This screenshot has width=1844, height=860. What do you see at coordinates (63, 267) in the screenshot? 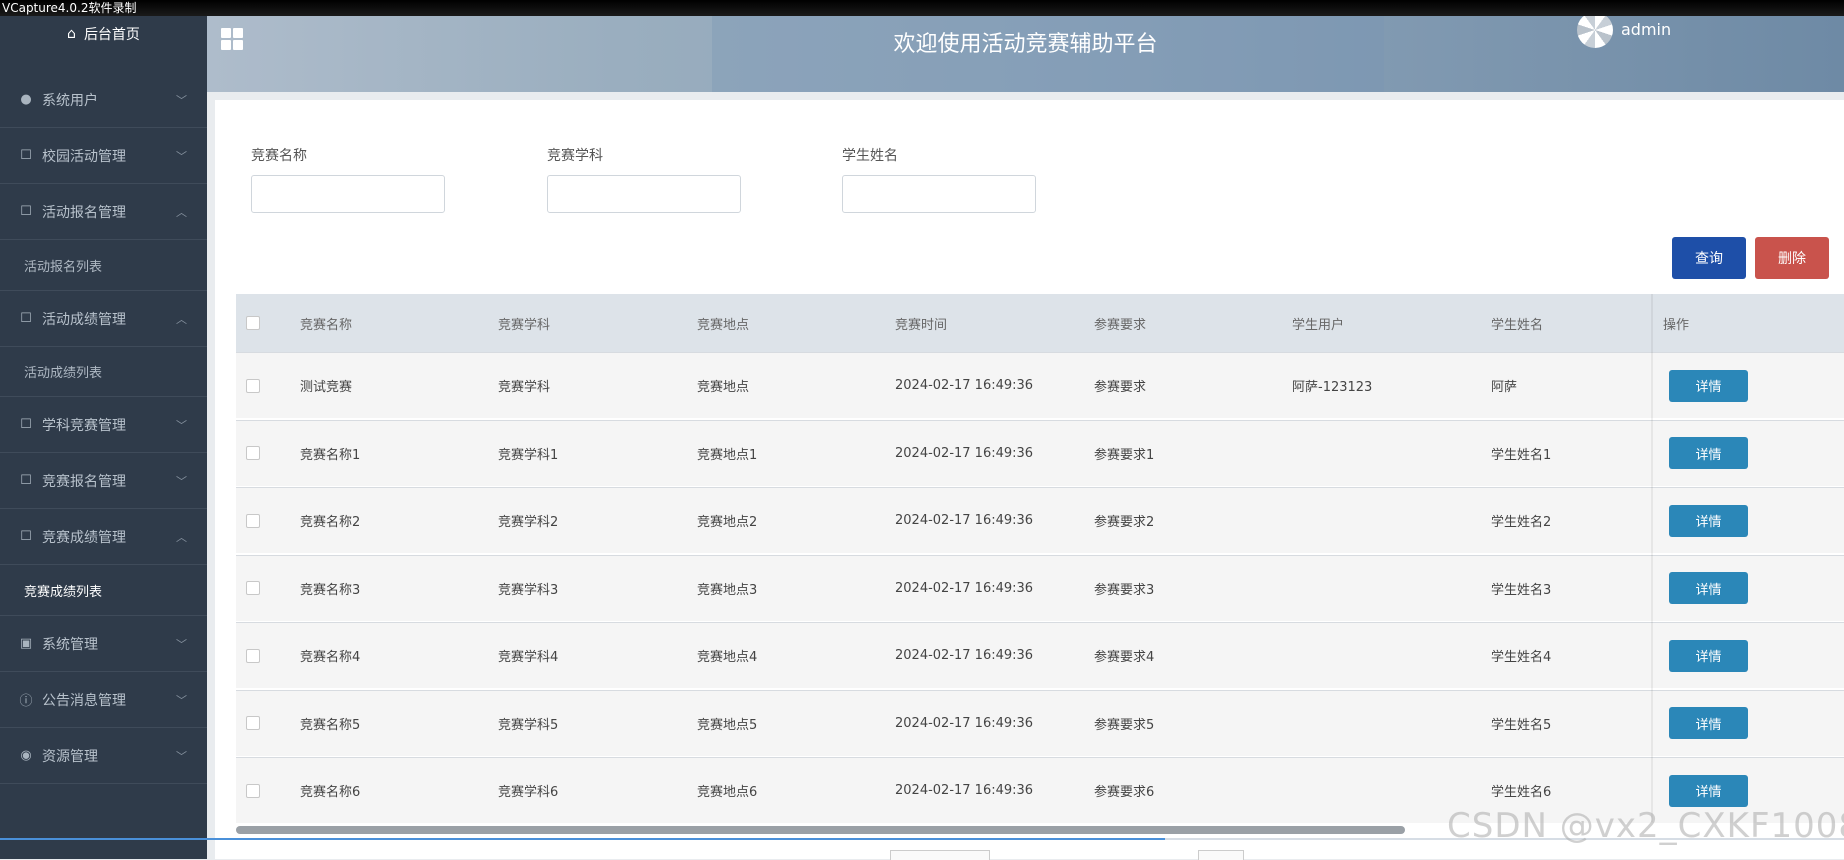
I see `sidebar-subitem-label: 活动报名列表` at bounding box center [63, 267].